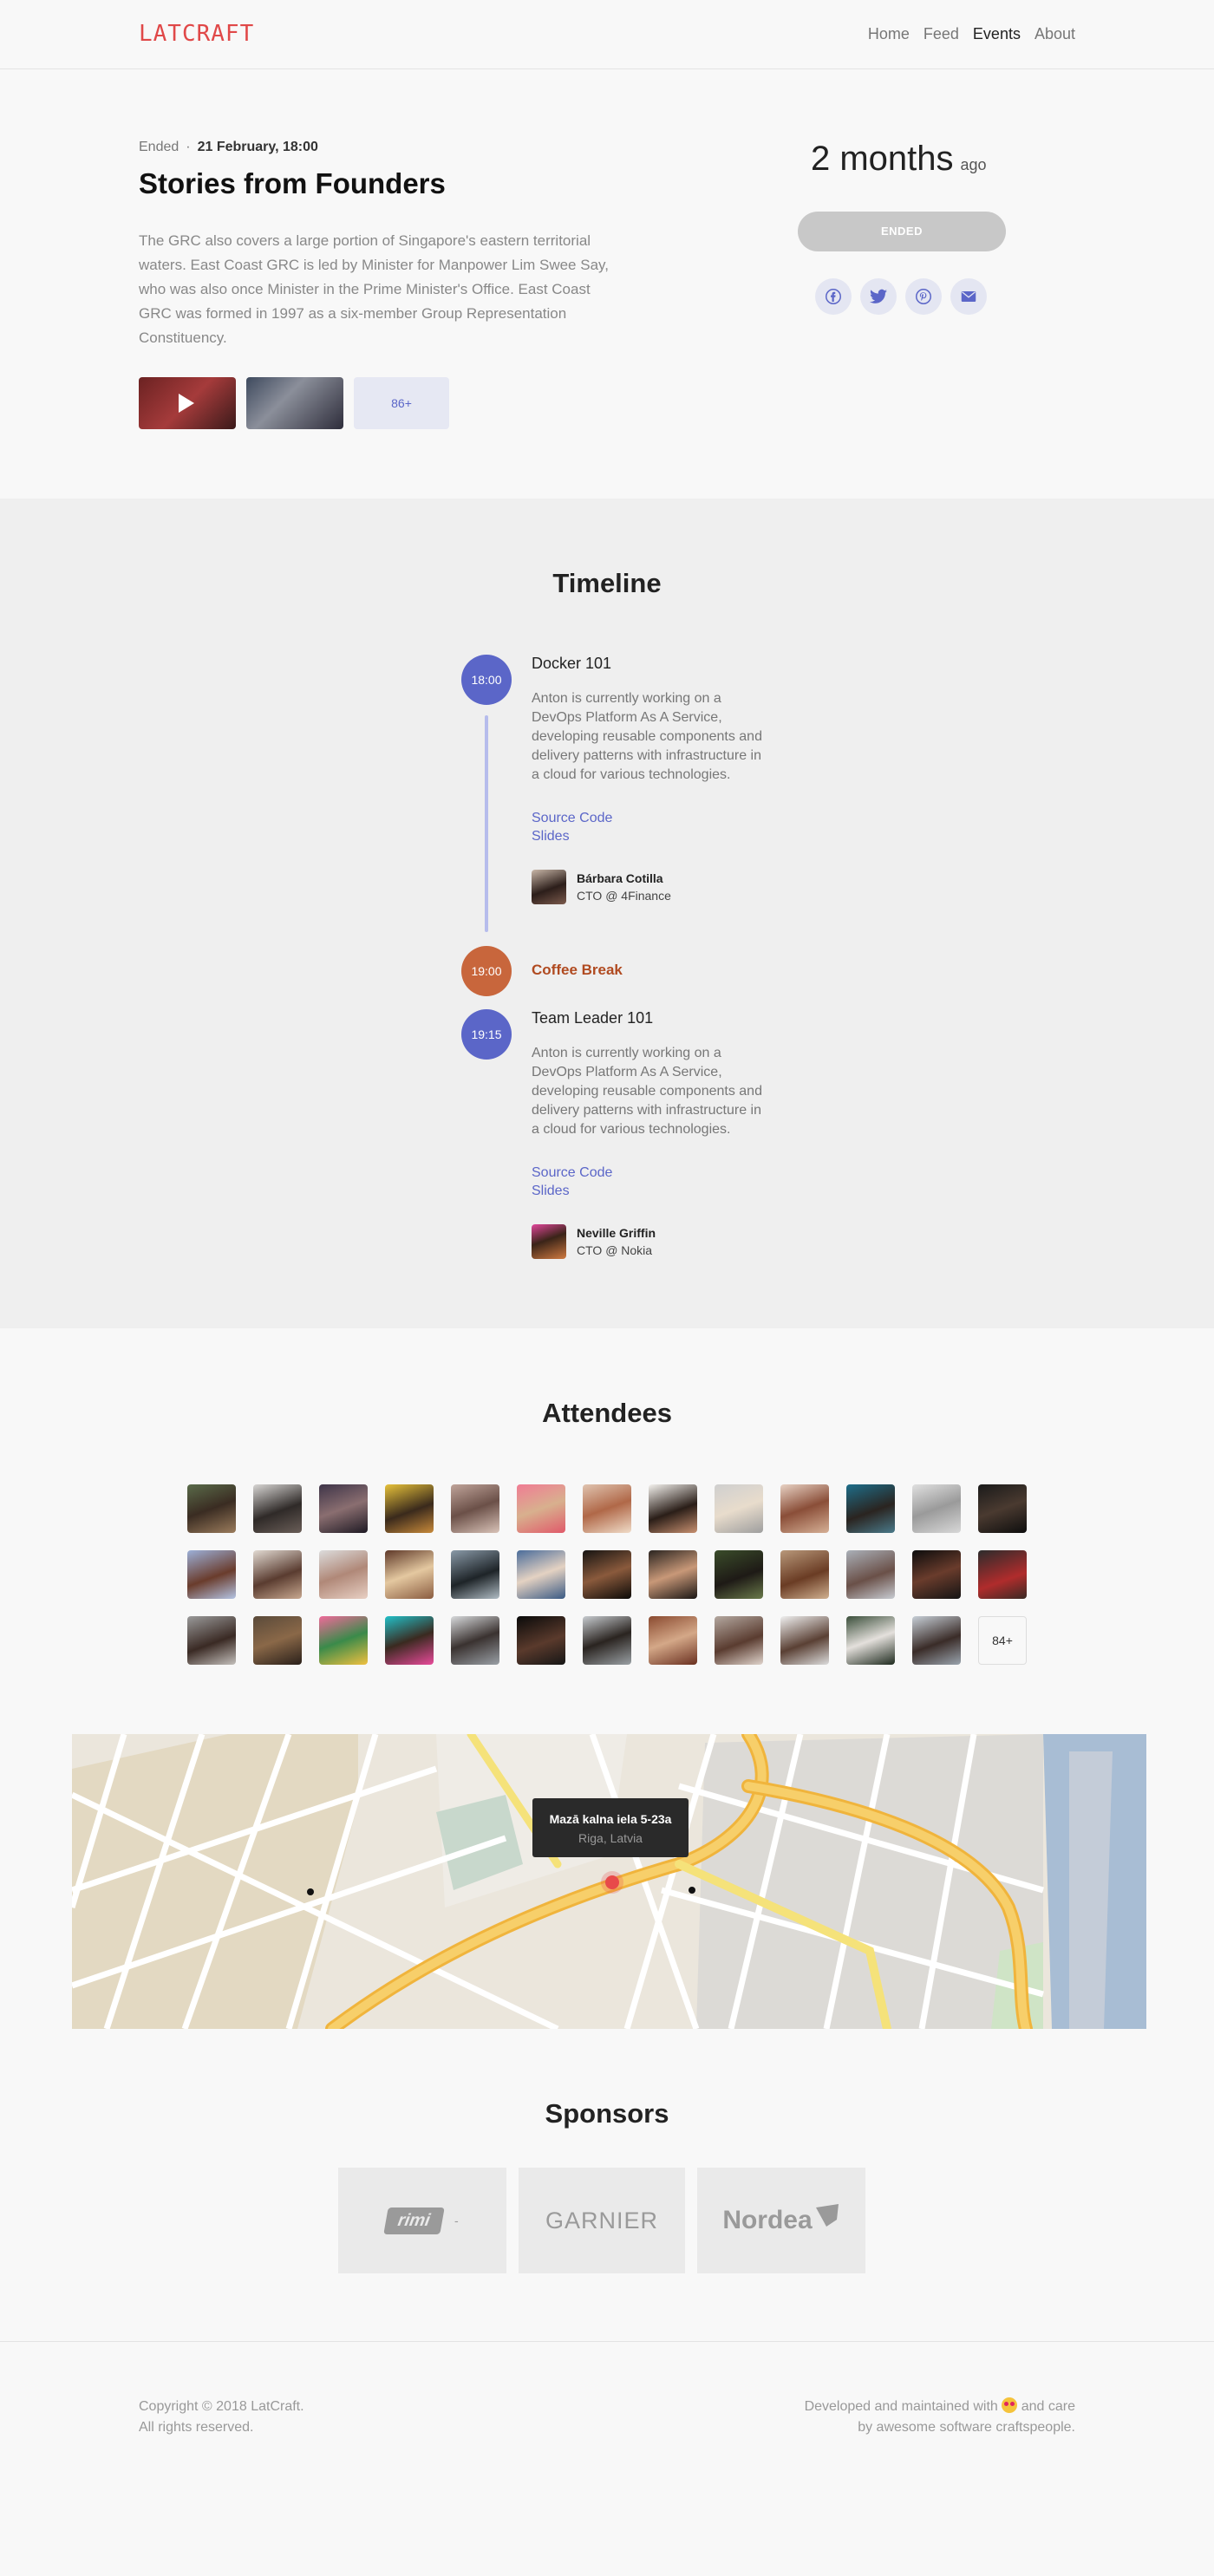 This screenshot has width=1214, height=2576. I want to click on video-thumbnail, so click(187, 403).